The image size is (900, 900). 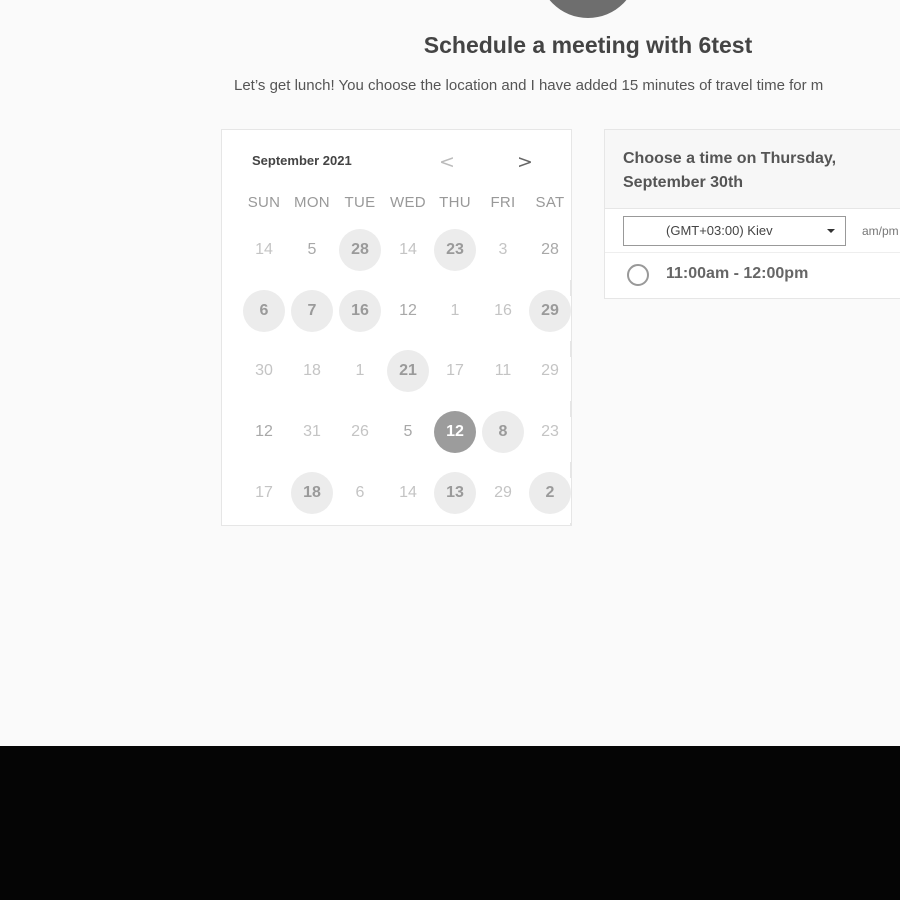 I want to click on timezone-select: (GMT+03:00) Kiev, so click(x=734, y=231).